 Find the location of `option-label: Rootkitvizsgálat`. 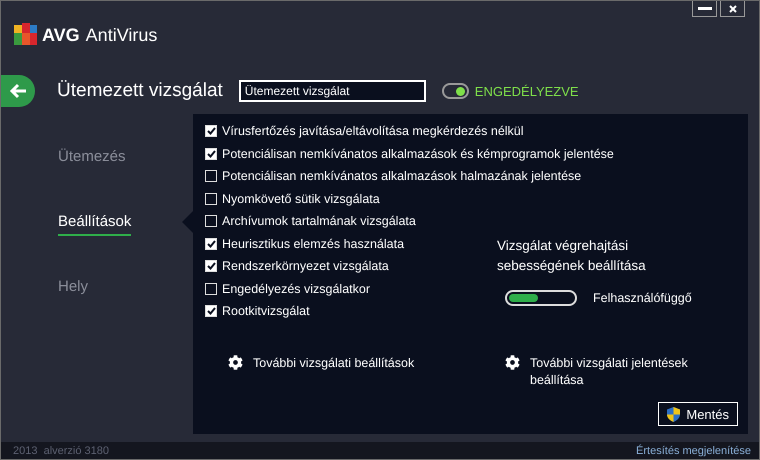

option-label: Rootkitvizsgálat is located at coordinates (266, 311).